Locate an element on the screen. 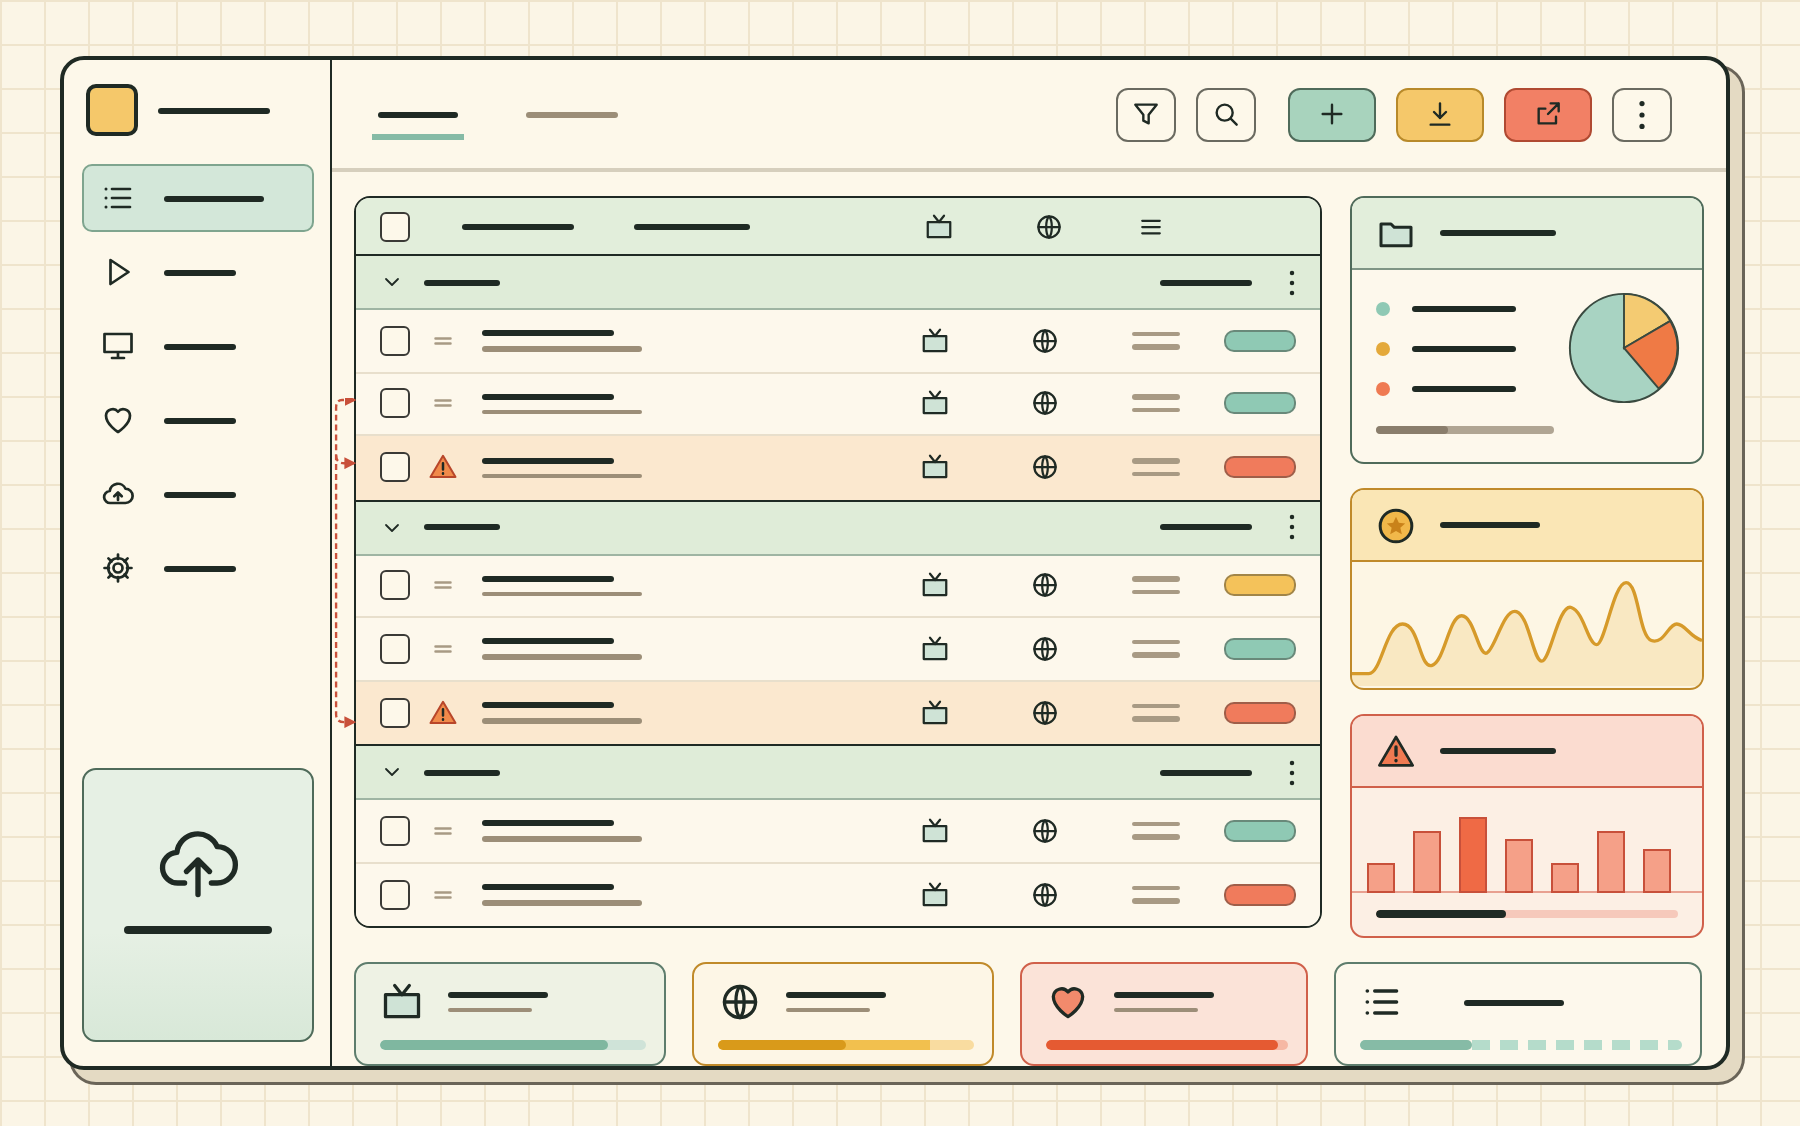  pie-chart-drawing is located at coordinates (1624, 348).